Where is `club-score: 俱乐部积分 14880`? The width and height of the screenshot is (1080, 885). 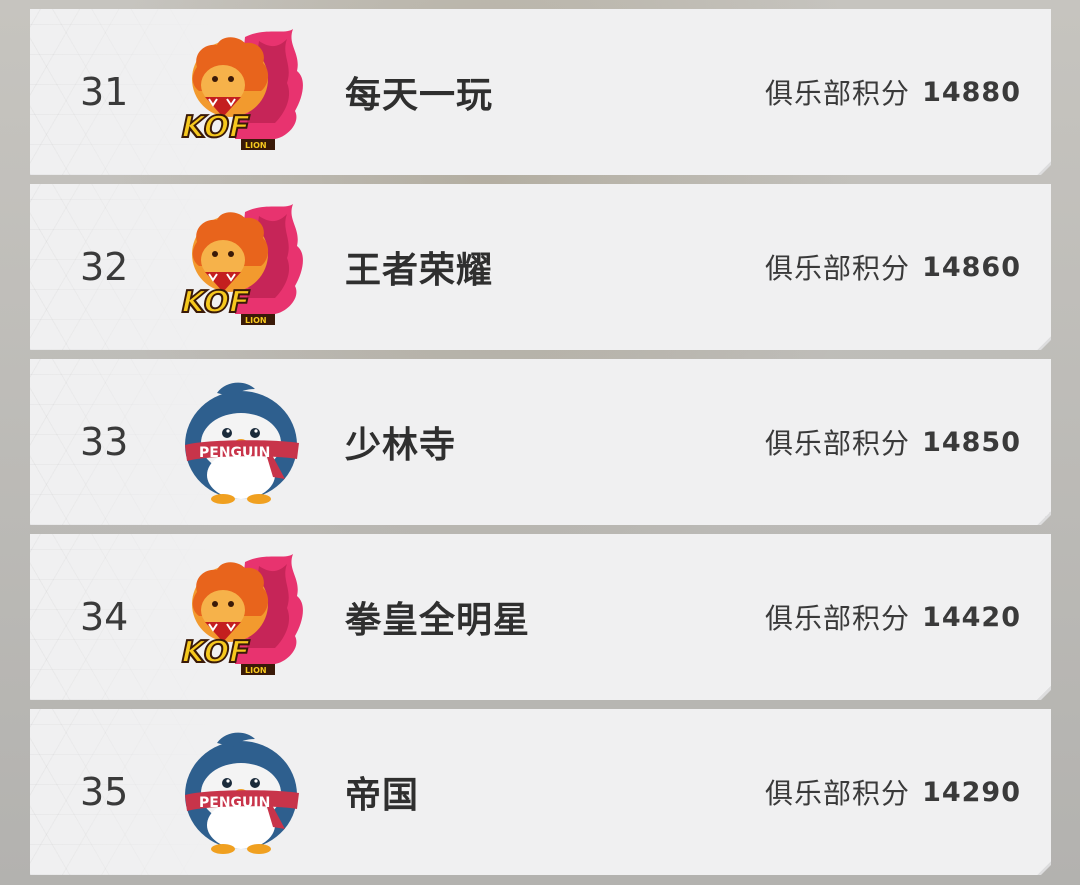
club-score: 俱乐部积分 14880 is located at coordinates (893, 92).